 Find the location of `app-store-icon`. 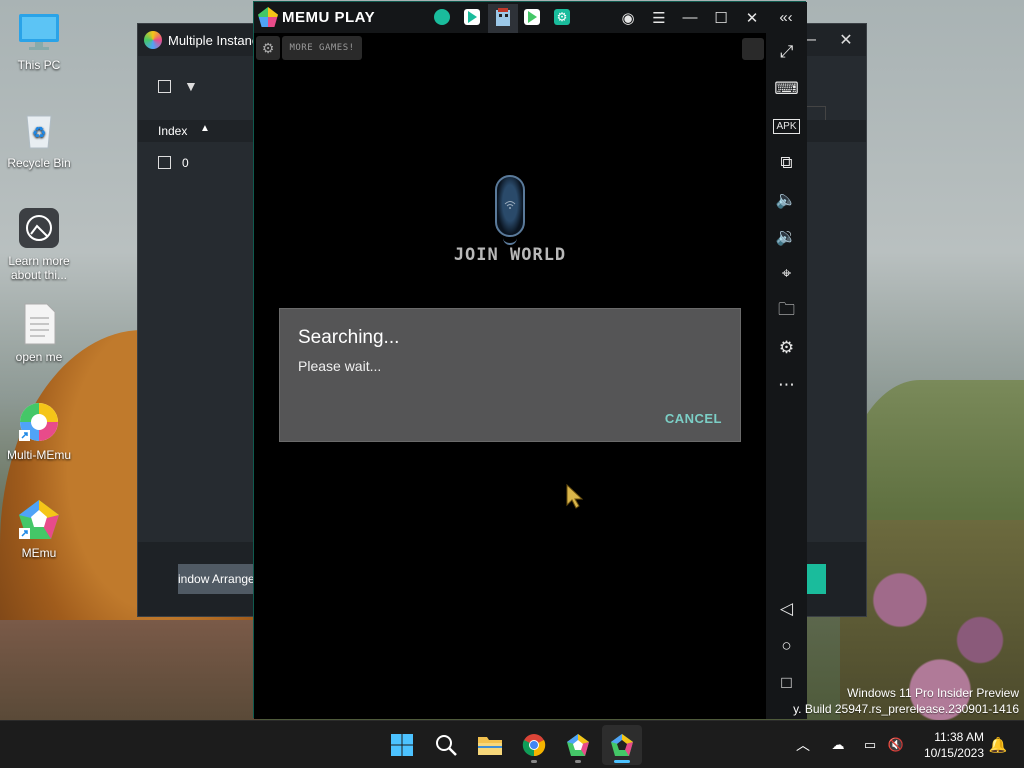

app-store-icon is located at coordinates (442, 17).